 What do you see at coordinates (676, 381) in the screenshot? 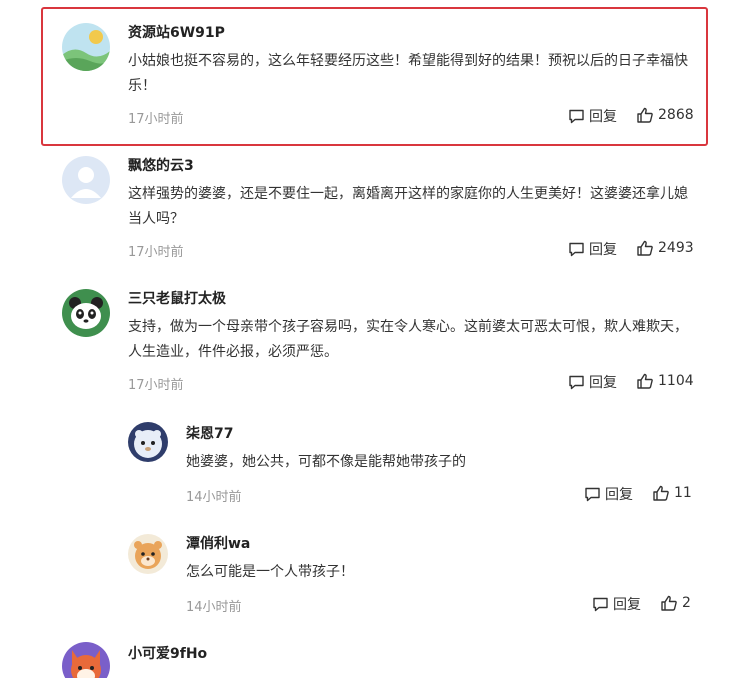
I see `like-count: 1104` at bounding box center [676, 381].